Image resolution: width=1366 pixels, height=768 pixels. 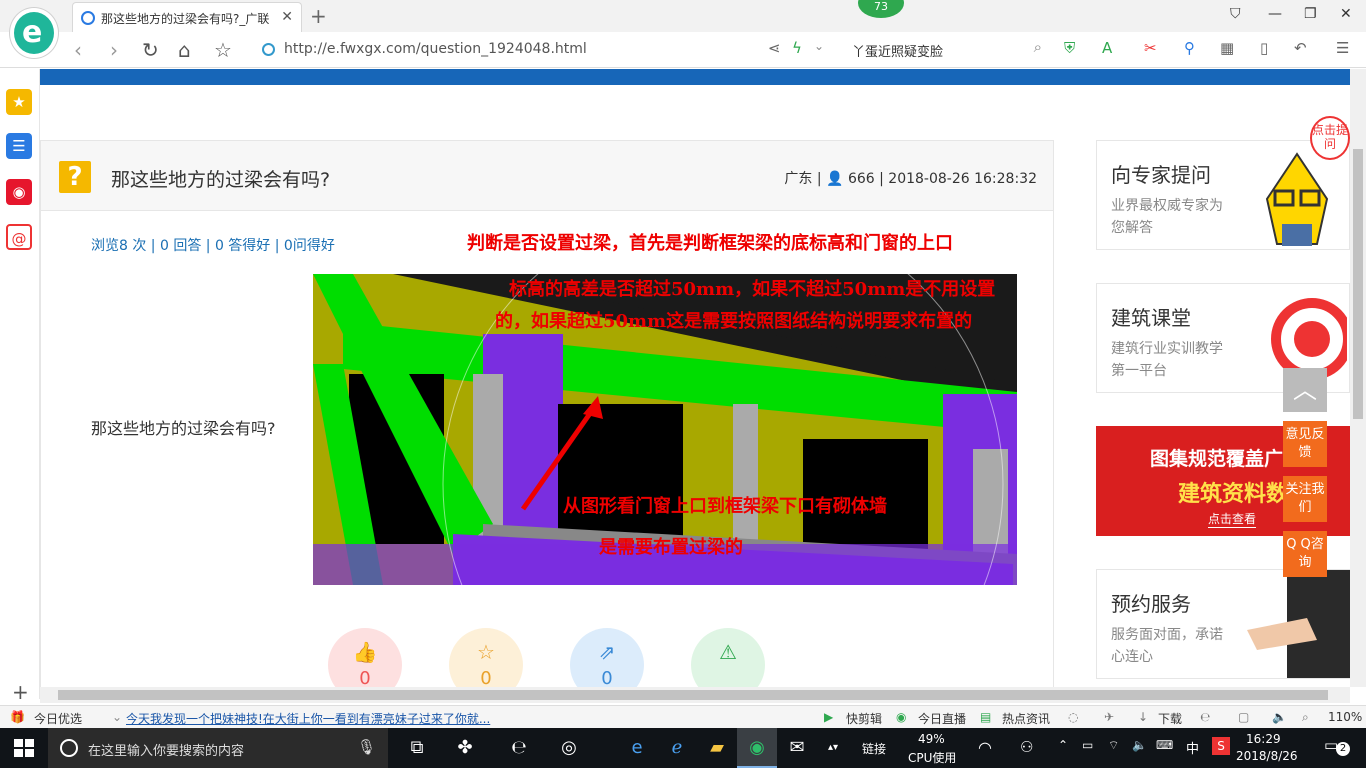 I want to click on tray-expand-icon: ⌃, so click(x=1063, y=745).